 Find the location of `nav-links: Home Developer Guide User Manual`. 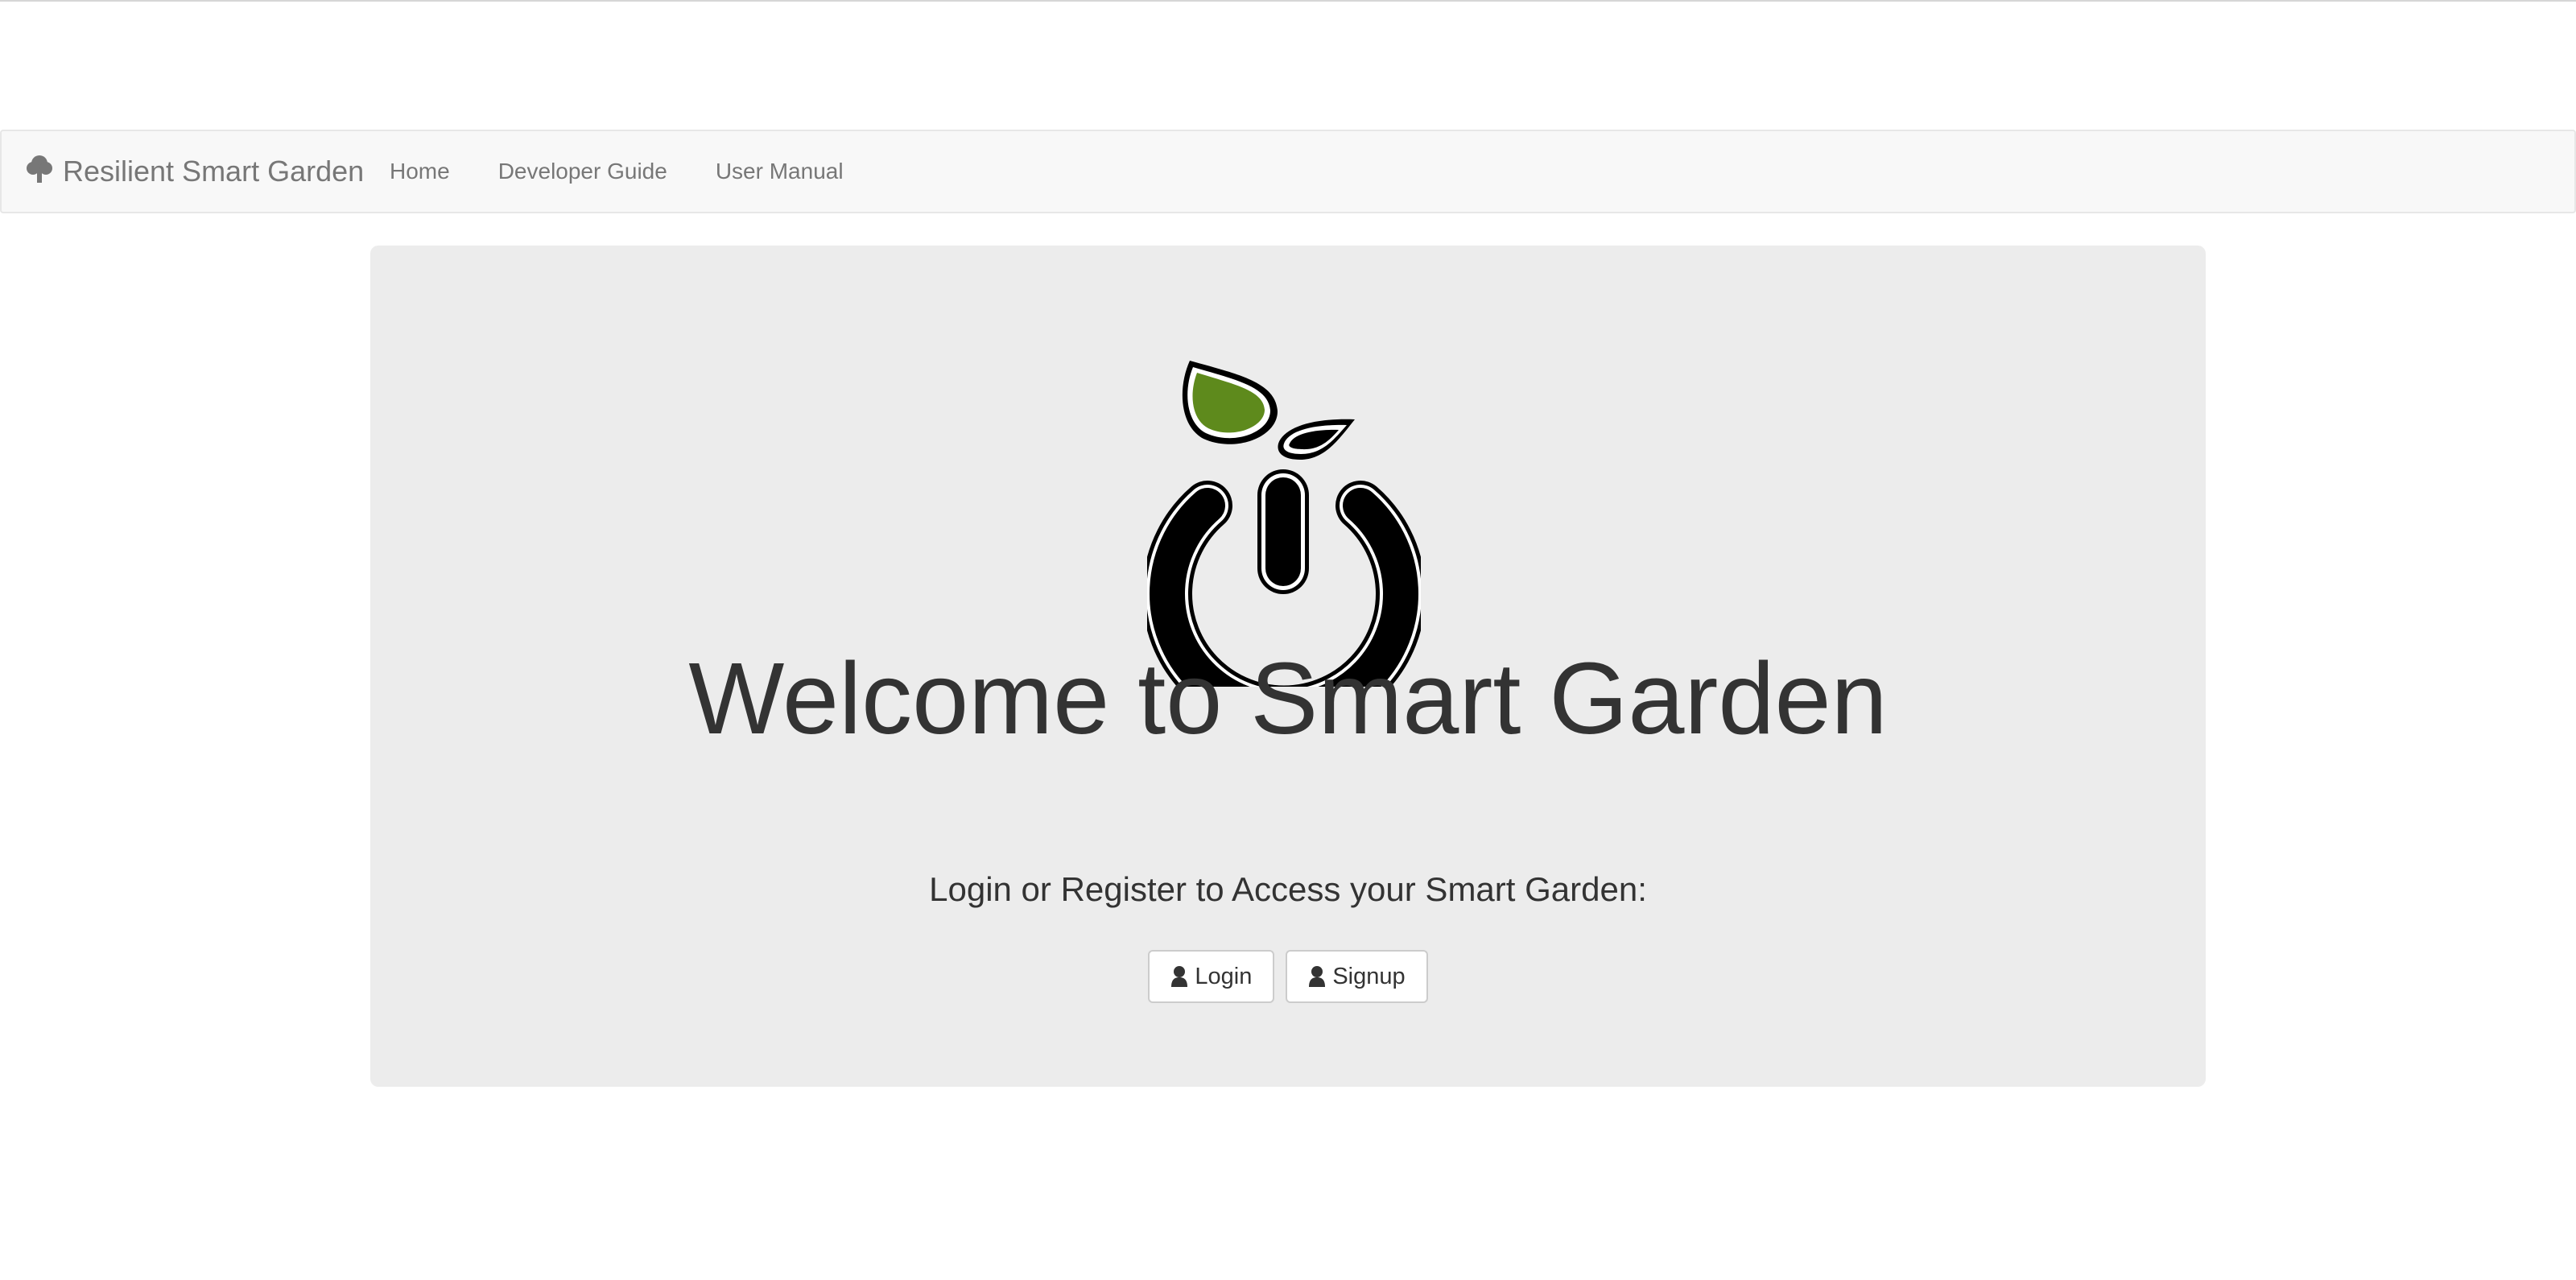

nav-links: Home Developer Guide User Manual is located at coordinates (641, 171).